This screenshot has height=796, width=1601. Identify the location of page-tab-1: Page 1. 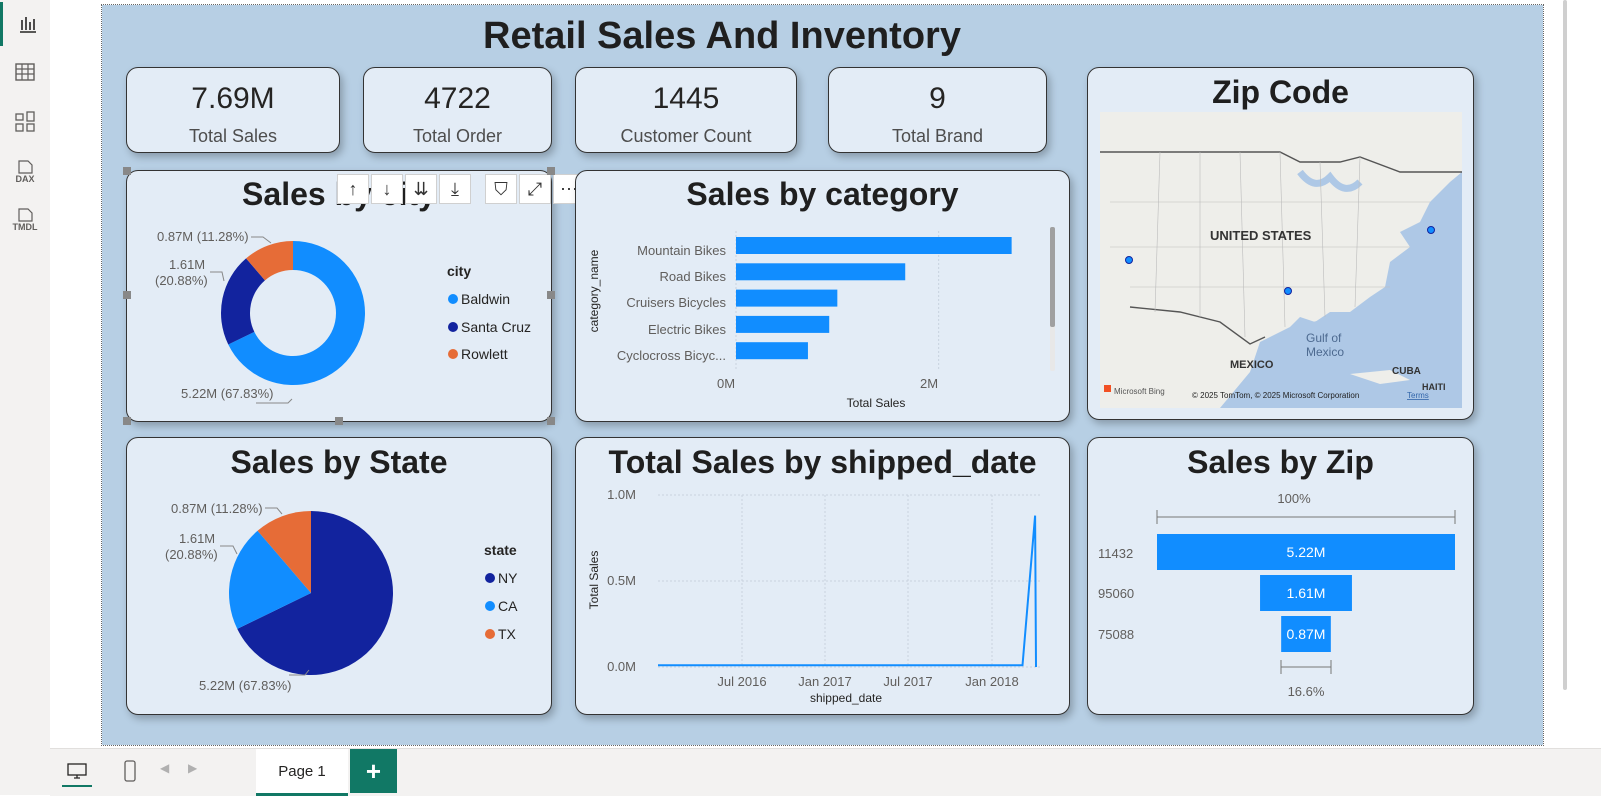
(302, 772).